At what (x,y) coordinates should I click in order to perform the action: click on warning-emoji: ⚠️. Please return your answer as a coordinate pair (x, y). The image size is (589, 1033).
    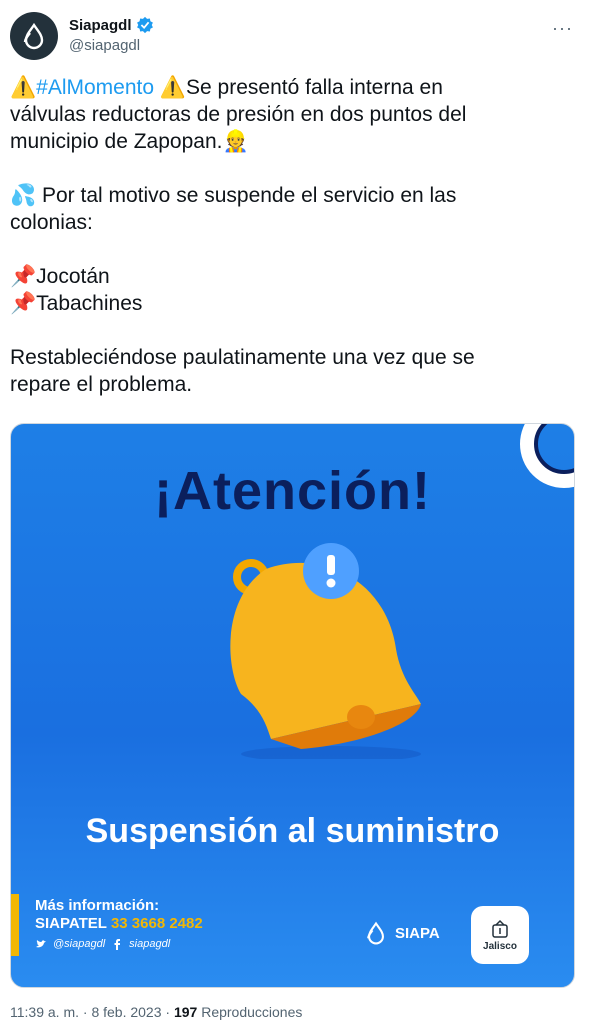
    Looking at the image, I should click on (23, 87).